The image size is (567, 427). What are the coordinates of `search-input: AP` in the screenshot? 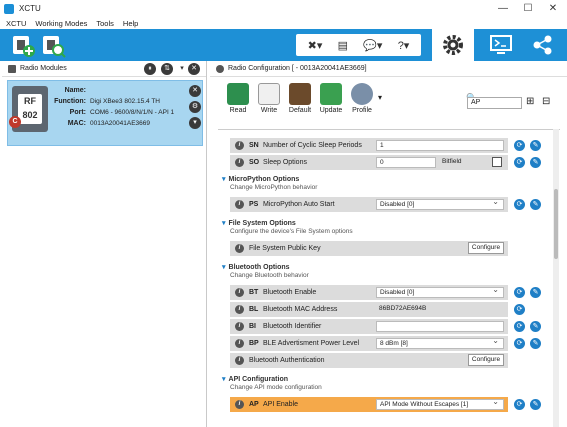 It's located at (494, 103).